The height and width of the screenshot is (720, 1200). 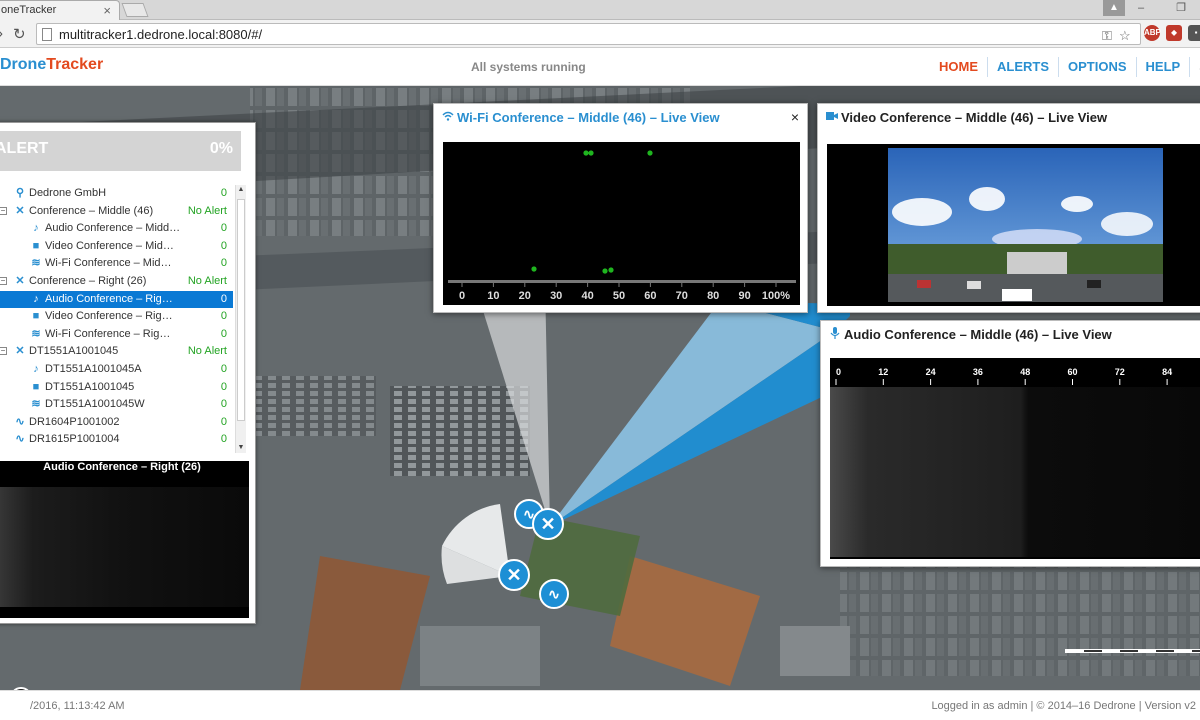 I want to click on tree-row: ♪ DT1551A1001045A 0, so click(x=116, y=369).